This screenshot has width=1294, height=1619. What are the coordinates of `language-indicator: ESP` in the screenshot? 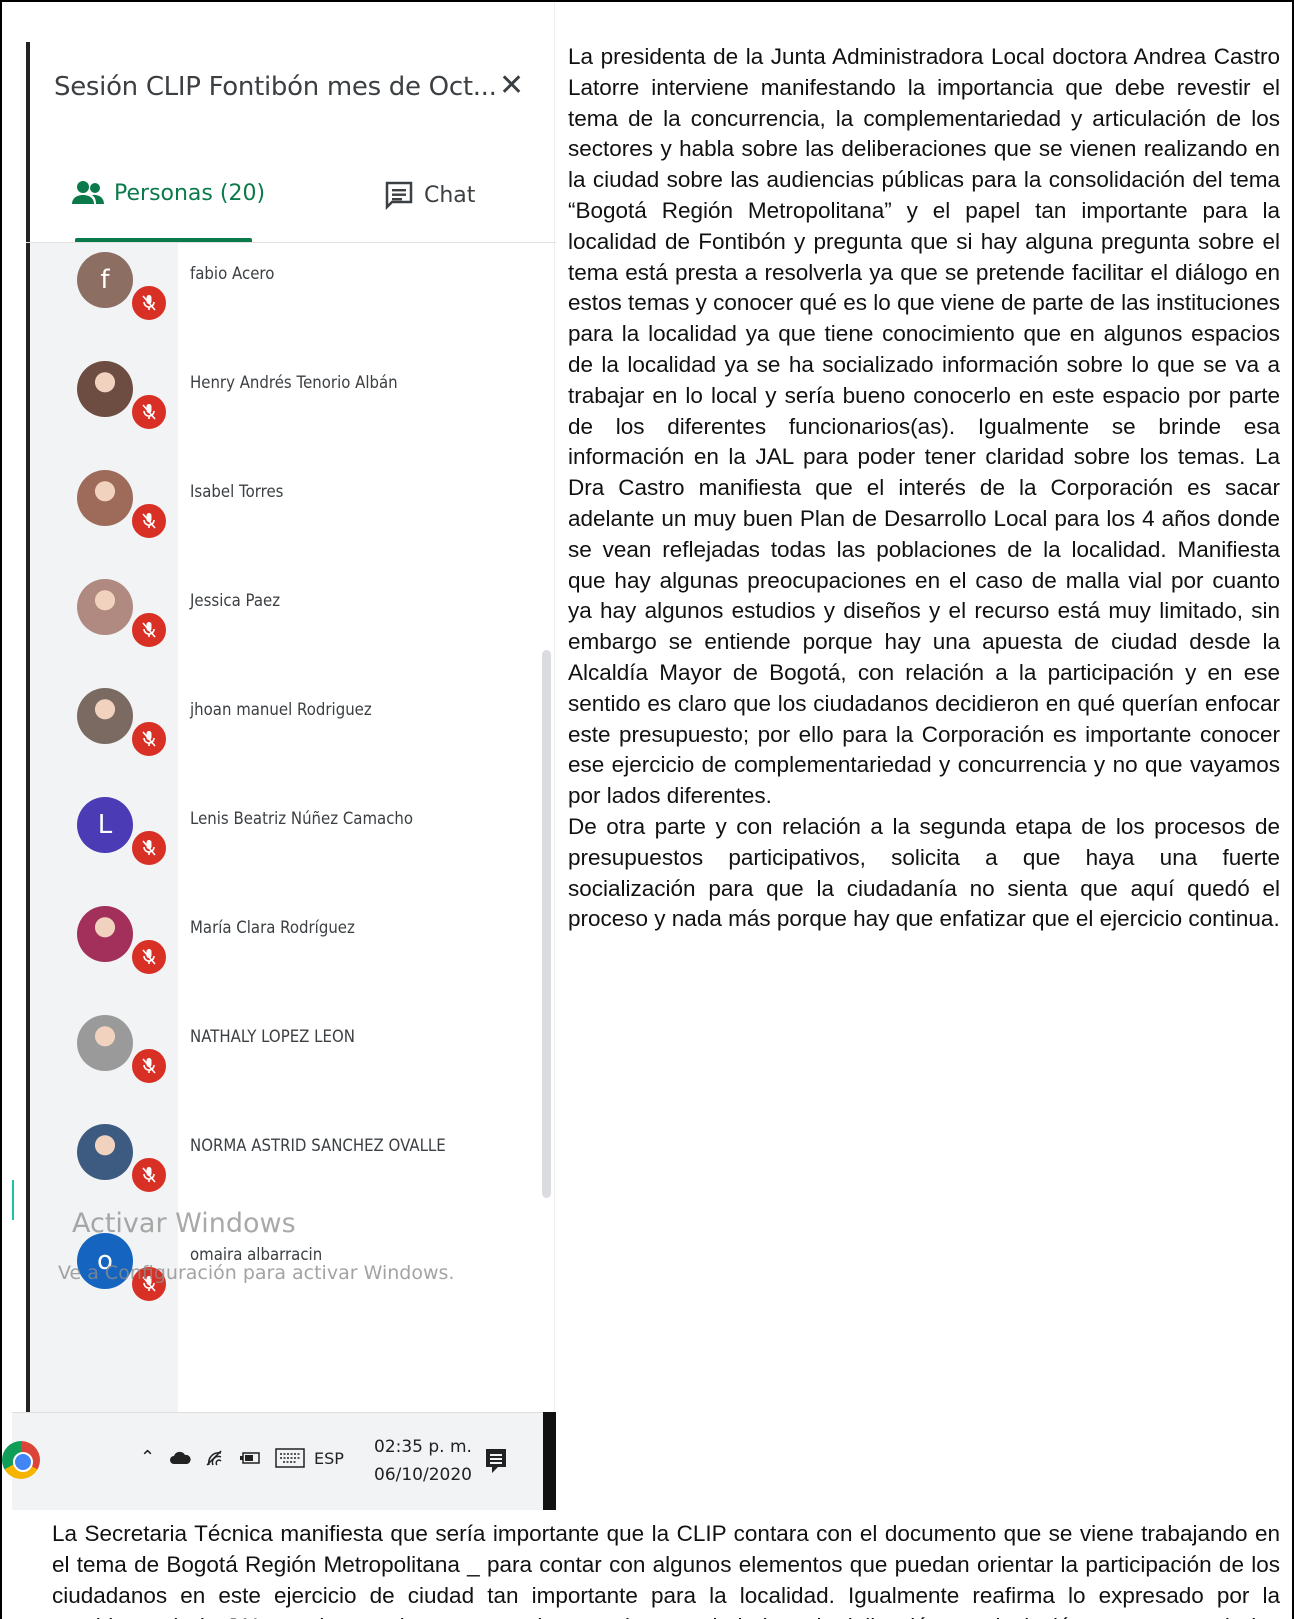 It's located at (329, 1458).